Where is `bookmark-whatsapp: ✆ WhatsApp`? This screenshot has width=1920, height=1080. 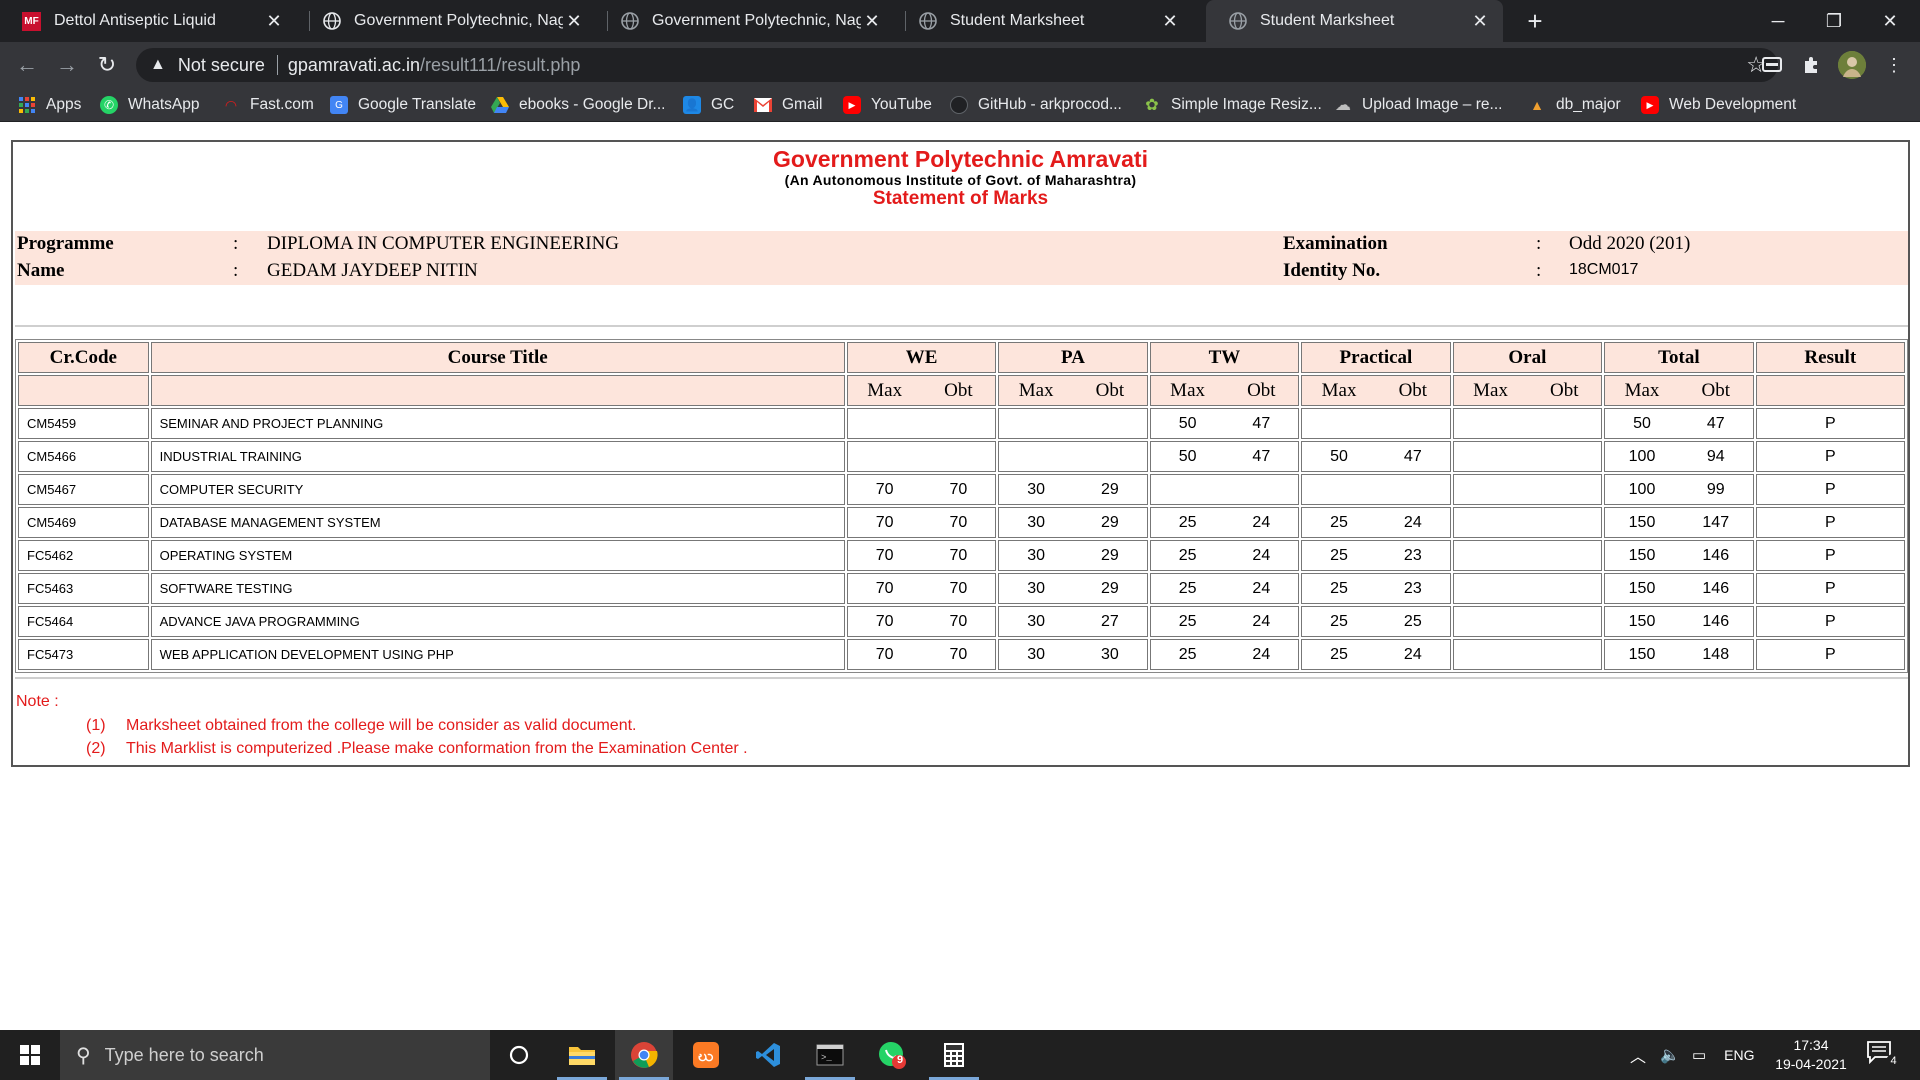
bookmark-whatsapp: ✆ WhatsApp is located at coordinates (150, 105).